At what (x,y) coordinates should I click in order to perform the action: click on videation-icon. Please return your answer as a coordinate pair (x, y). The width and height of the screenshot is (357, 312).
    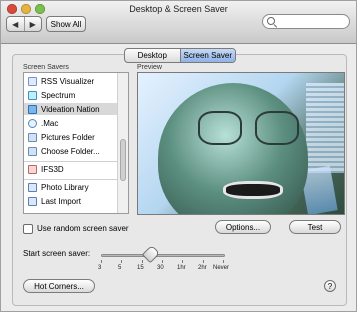
    Looking at the image, I should click on (32, 109).